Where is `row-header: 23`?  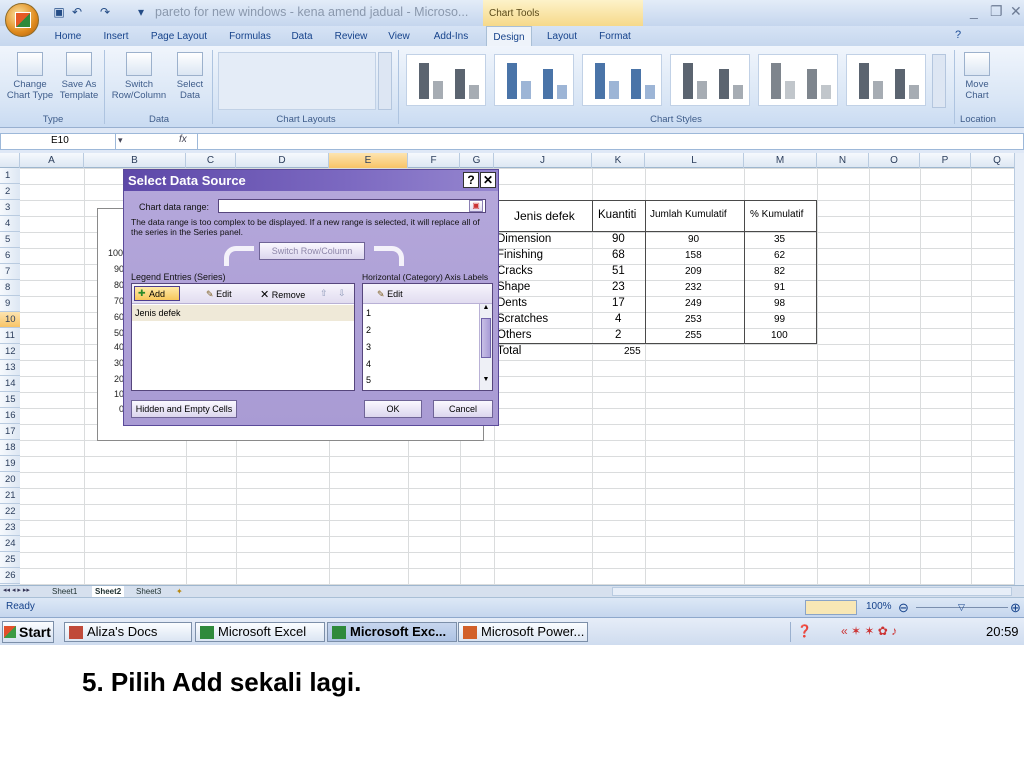 row-header: 23 is located at coordinates (10, 528).